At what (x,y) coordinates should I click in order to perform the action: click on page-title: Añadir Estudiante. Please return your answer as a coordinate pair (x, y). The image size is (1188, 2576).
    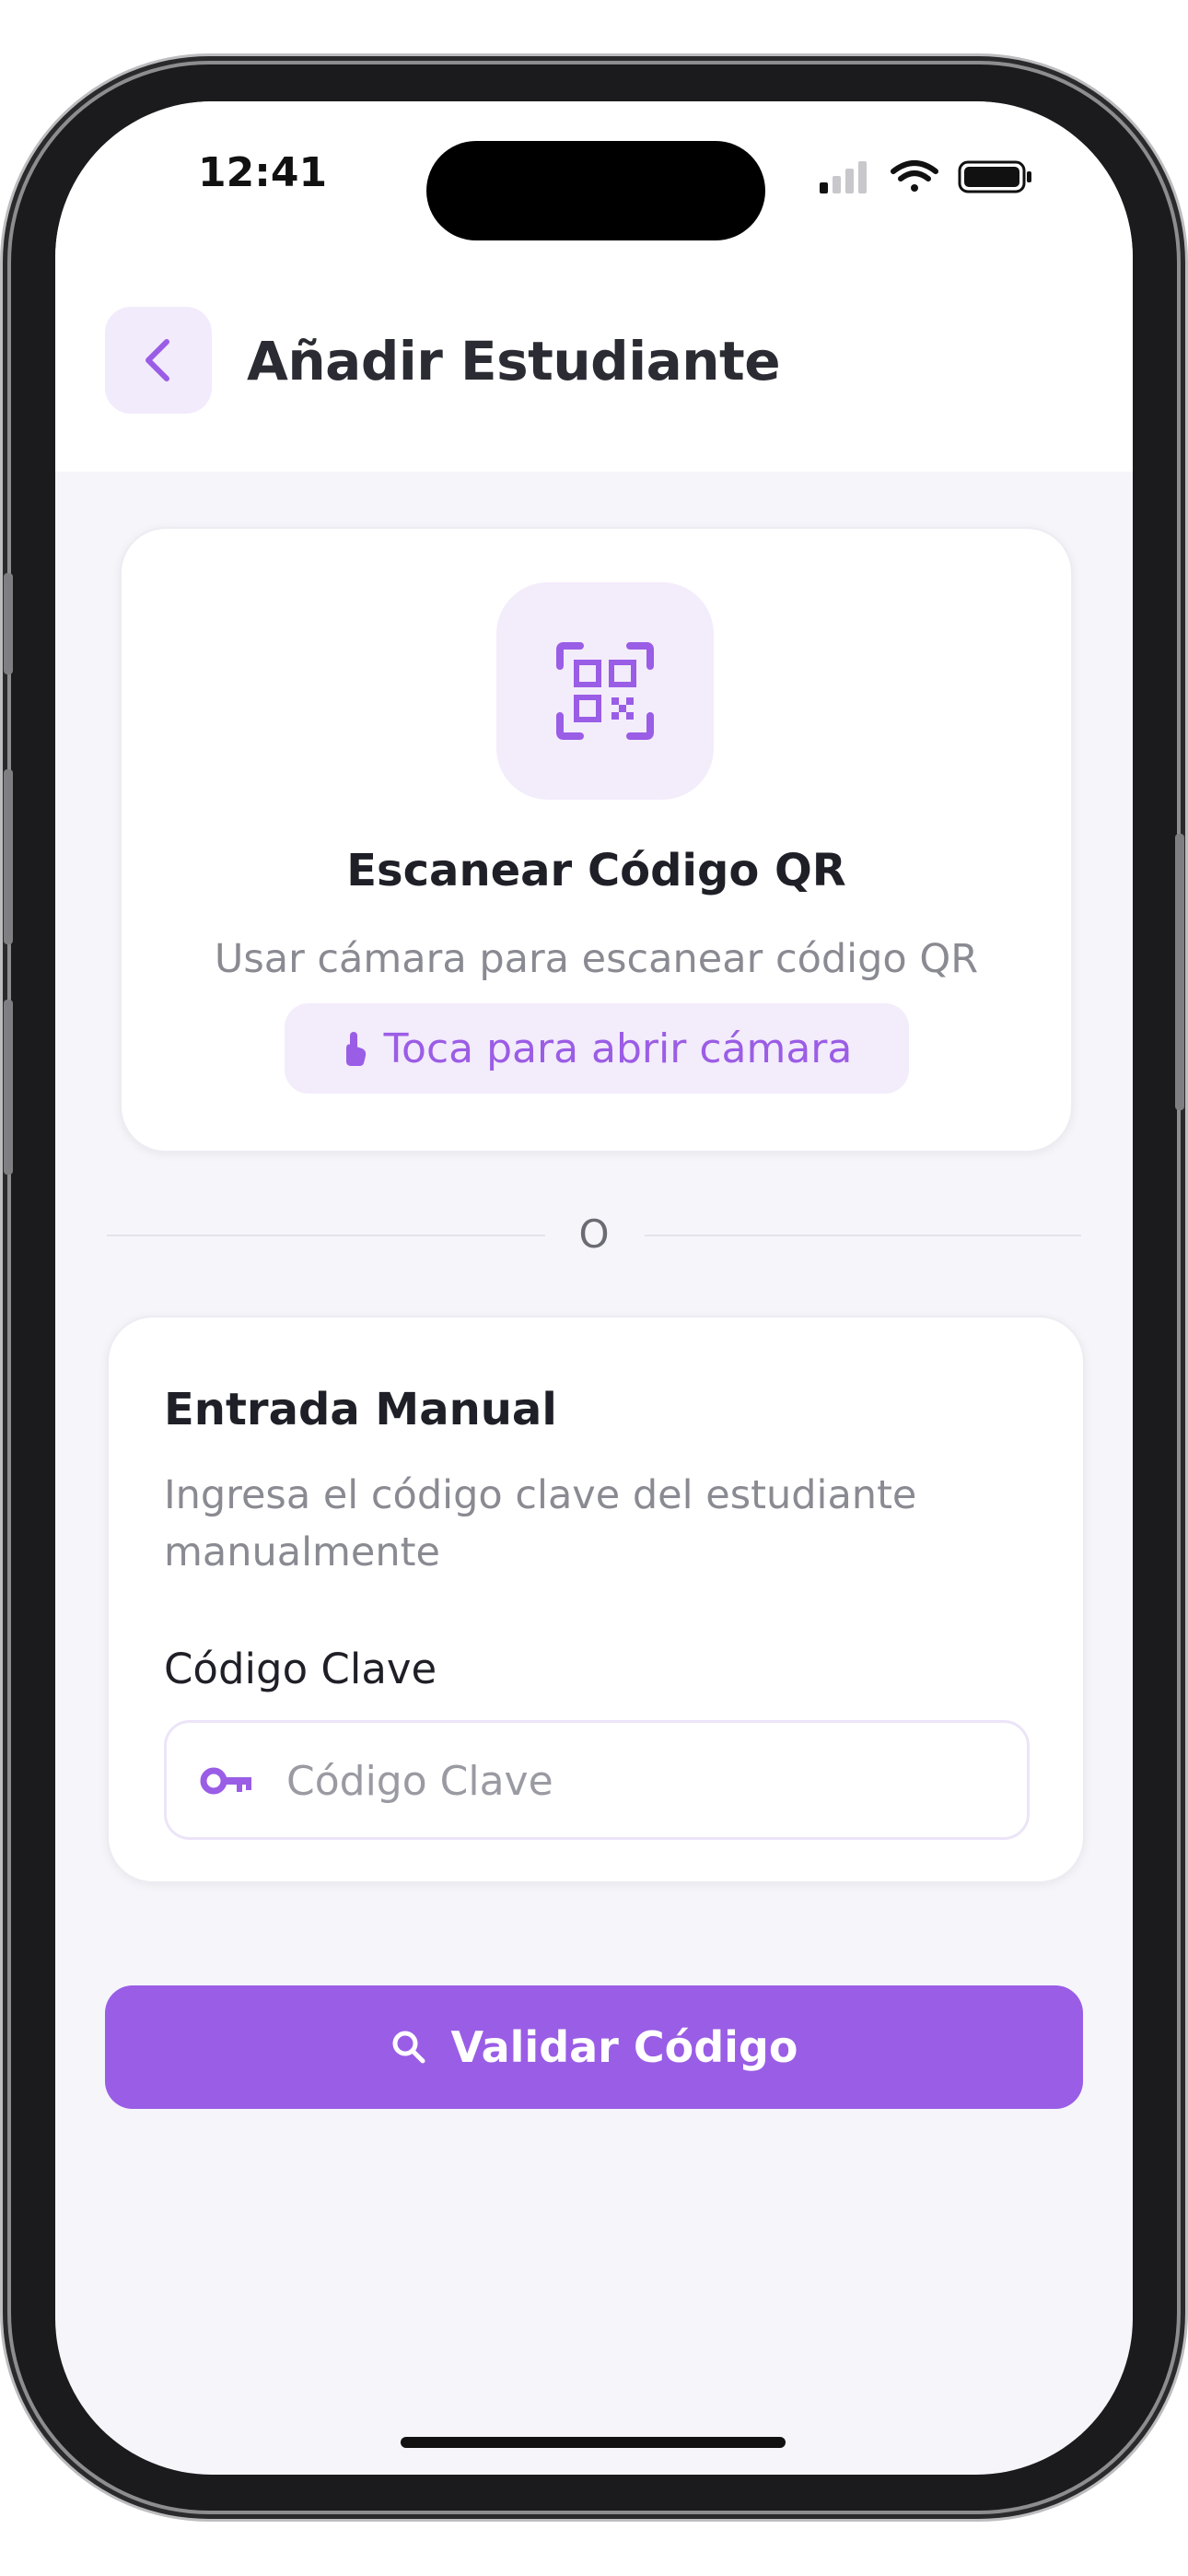
    Looking at the image, I should click on (514, 361).